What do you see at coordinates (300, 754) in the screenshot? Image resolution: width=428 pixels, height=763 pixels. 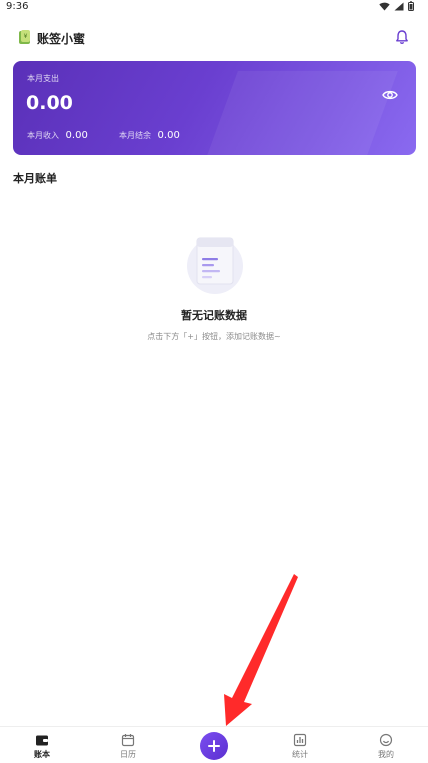 I see `nav-label-stats: 统计` at bounding box center [300, 754].